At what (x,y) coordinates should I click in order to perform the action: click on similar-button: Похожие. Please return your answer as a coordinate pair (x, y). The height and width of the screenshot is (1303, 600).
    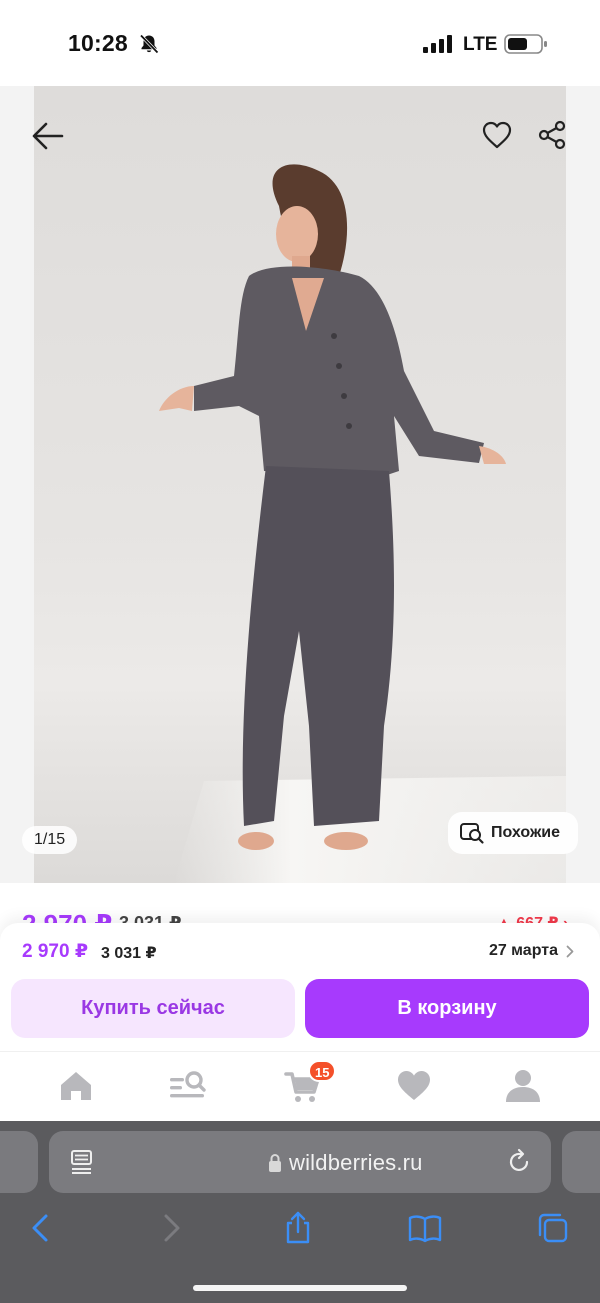
    Looking at the image, I should click on (513, 833).